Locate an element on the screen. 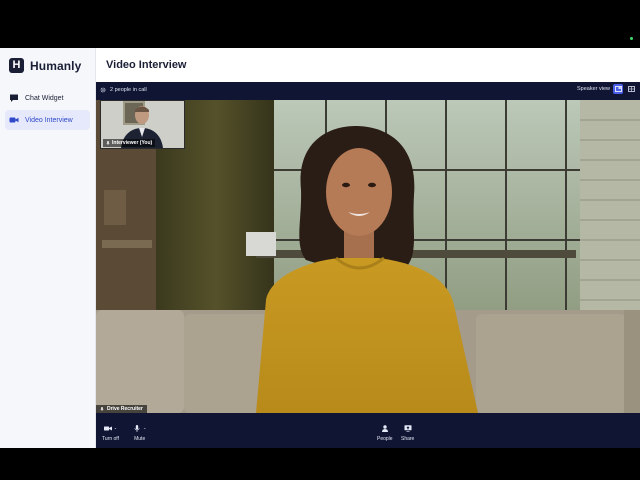 The height and width of the screenshot is (480, 640). view-controls: Speaker view is located at coordinates (606, 89).